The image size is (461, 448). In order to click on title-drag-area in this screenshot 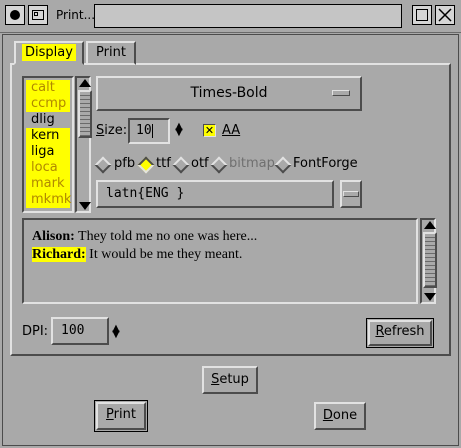, I will do `click(248, 16)`.